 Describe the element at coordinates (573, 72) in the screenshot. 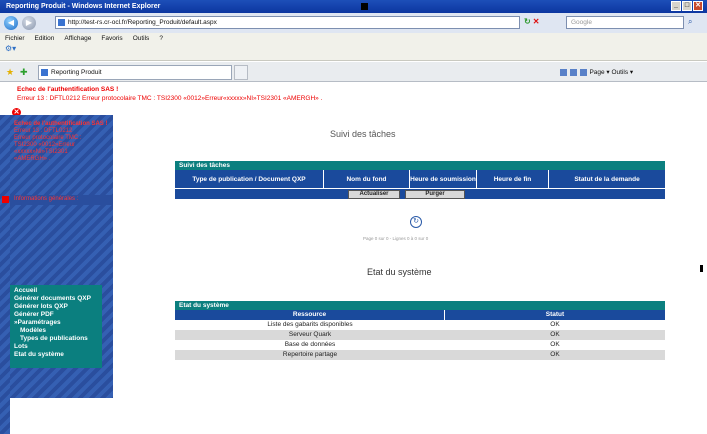

I see `feeds-icon` at that location.